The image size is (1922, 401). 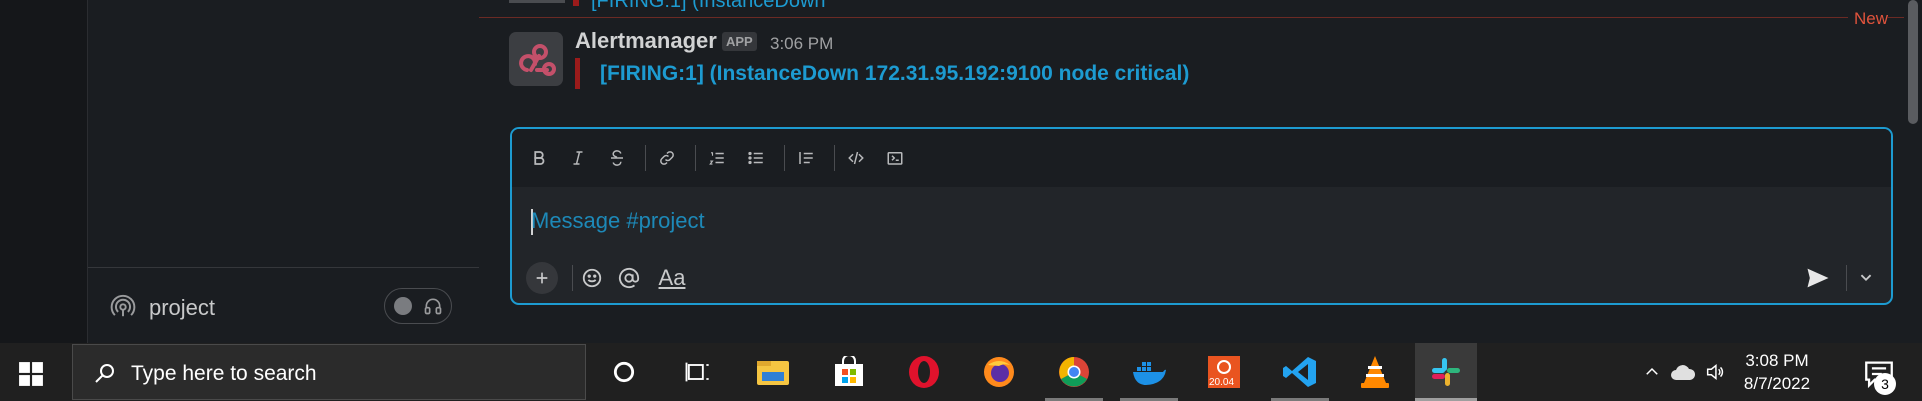 I want to click on huddle-icon, so click(x=123, y=307).